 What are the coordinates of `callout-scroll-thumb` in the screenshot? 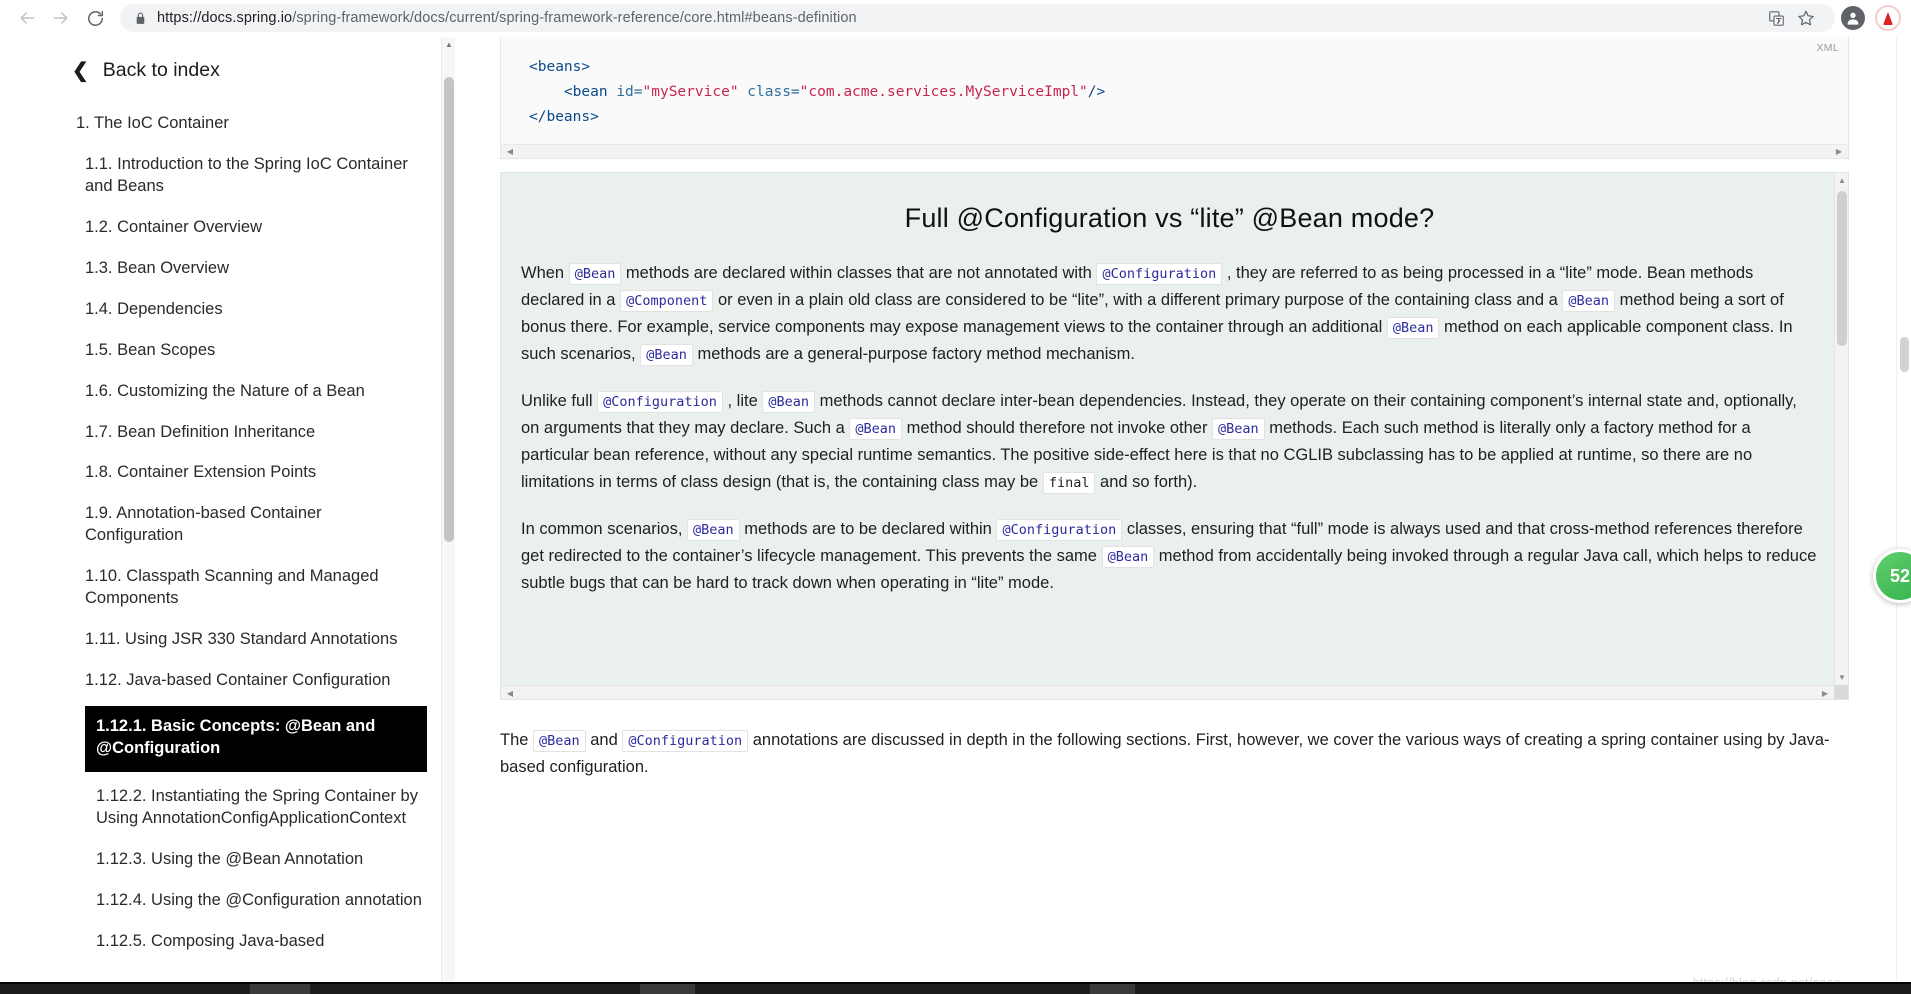 It's located at (1842, 268).